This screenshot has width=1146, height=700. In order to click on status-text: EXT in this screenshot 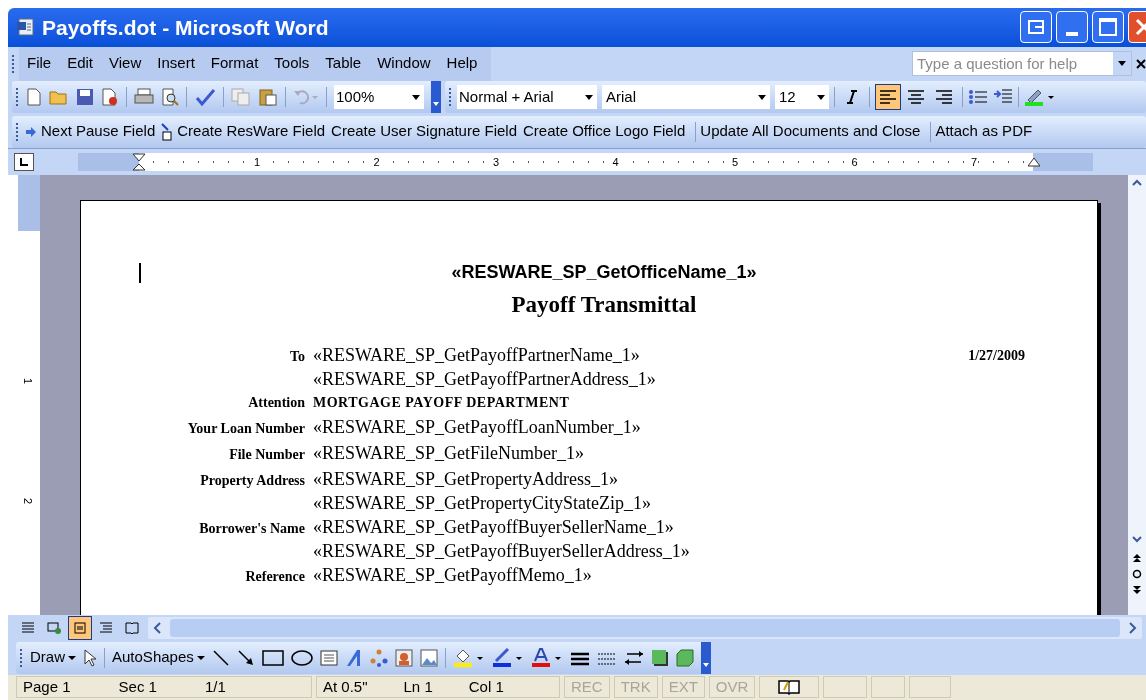, I will do `click(683, 687)`.